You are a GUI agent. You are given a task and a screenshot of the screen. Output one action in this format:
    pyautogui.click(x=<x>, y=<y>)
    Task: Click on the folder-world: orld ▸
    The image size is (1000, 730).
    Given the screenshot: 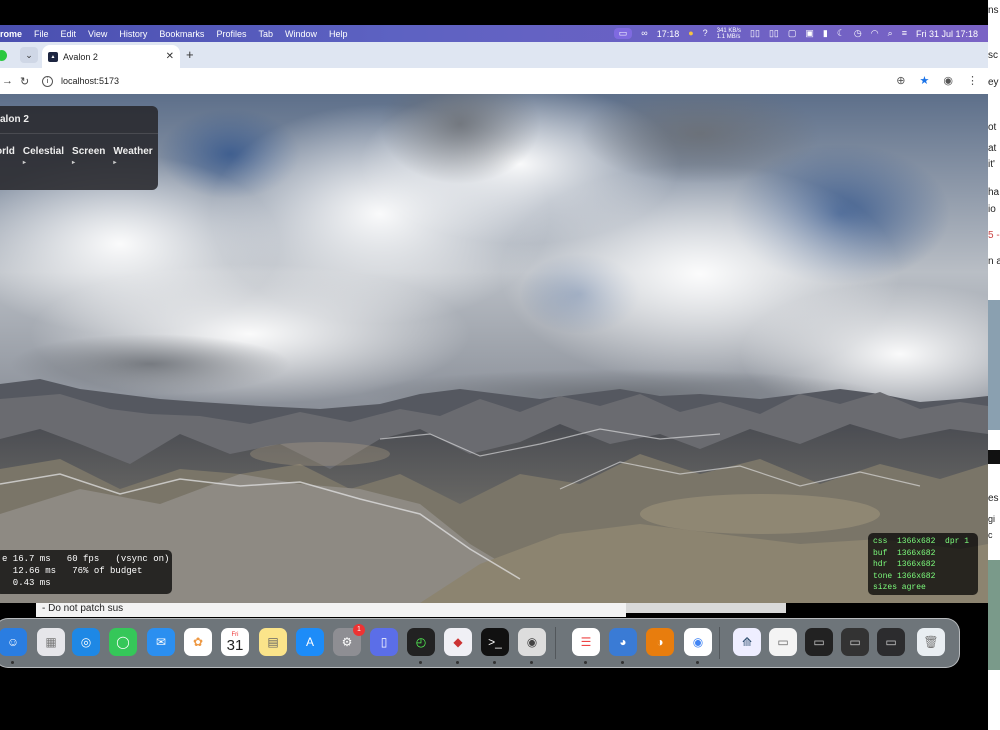 What is the action you would take?
    pyautogui.click(x=7, y=156)
    